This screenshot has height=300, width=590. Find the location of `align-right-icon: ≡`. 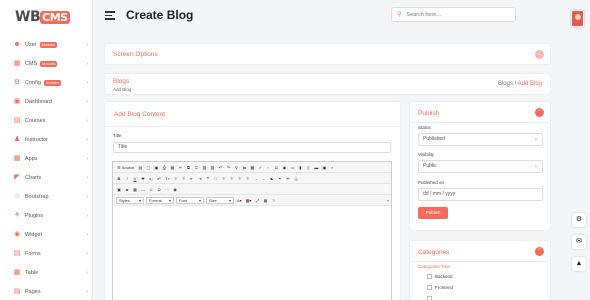

align-right-icon: ≡ is located at coordinates (240, 178).